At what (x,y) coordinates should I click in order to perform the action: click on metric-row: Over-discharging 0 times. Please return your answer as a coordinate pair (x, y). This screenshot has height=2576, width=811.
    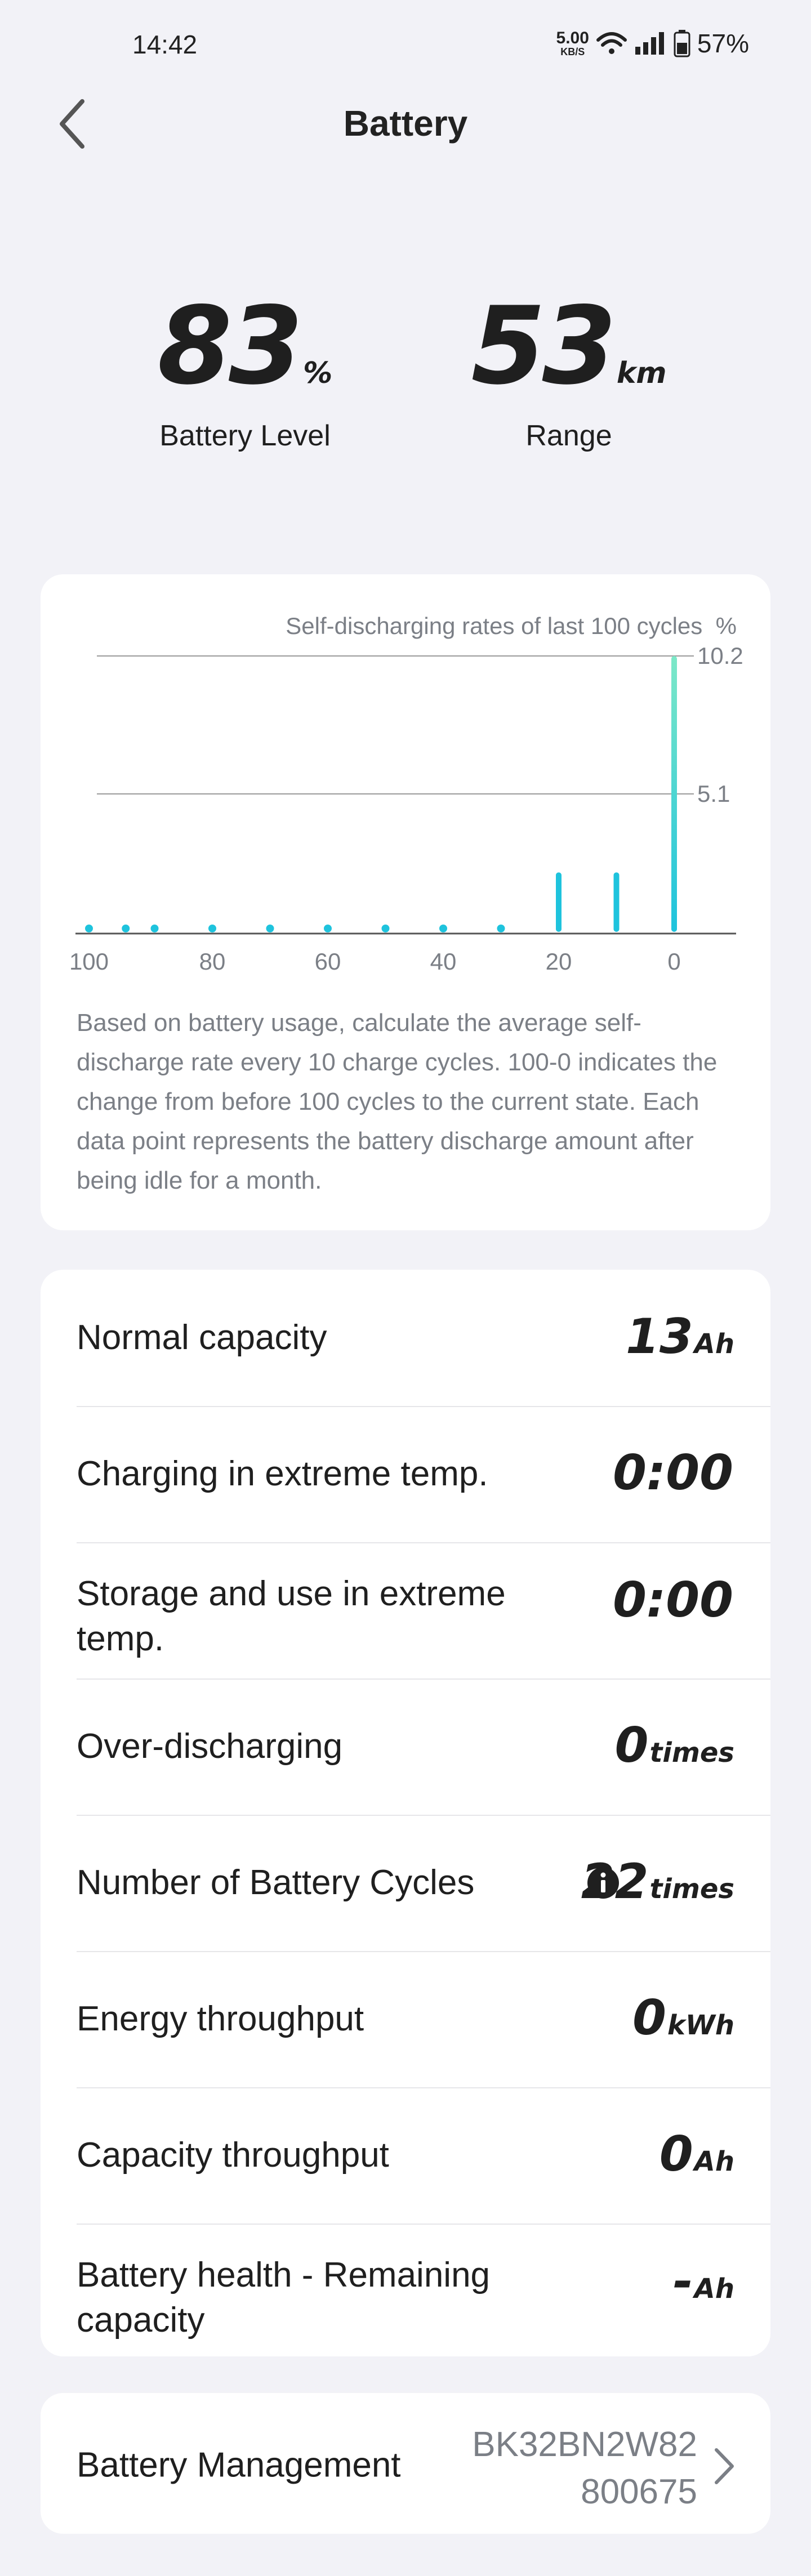
    Looking at the image, I should click on (423, 1747).